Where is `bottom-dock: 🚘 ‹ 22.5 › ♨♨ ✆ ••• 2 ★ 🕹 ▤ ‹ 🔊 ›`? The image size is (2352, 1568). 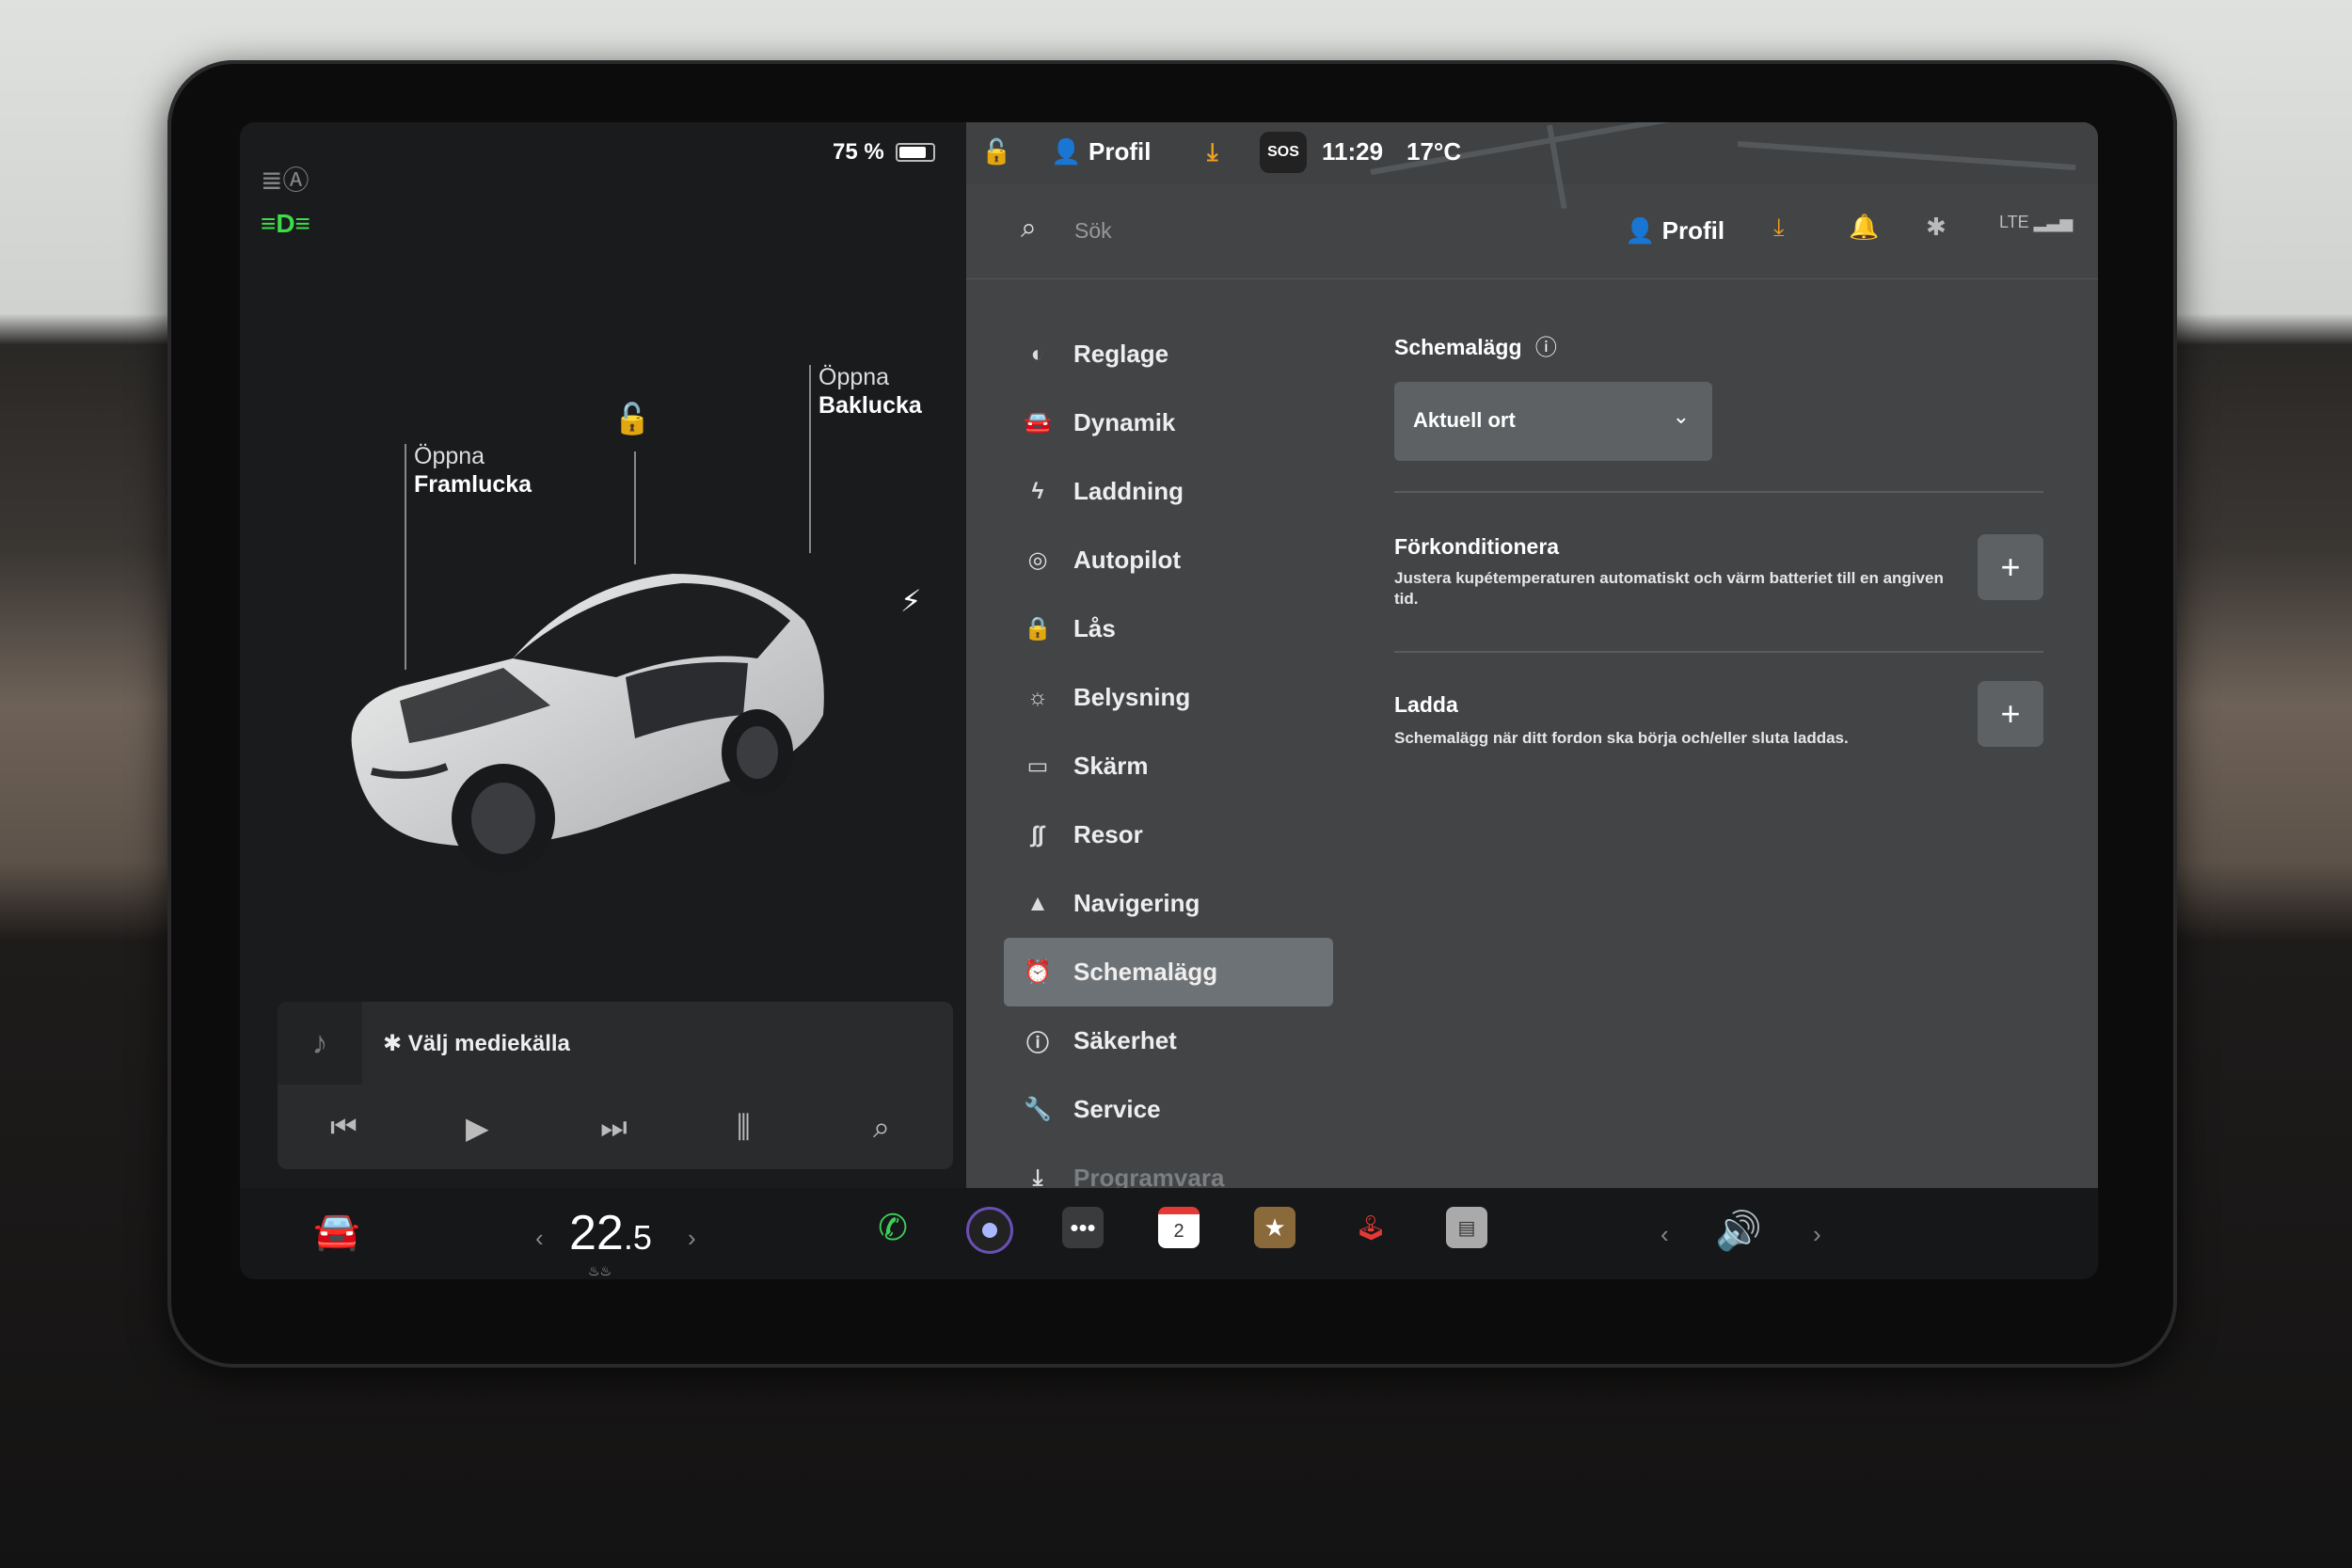 bottom-dock: 🚘 ‹ 22.5 › ♨♨ ✆ ••• 2 ★ 🕹 ▤ ‹ 🔊 › is located at coordinates (1169, 1233).